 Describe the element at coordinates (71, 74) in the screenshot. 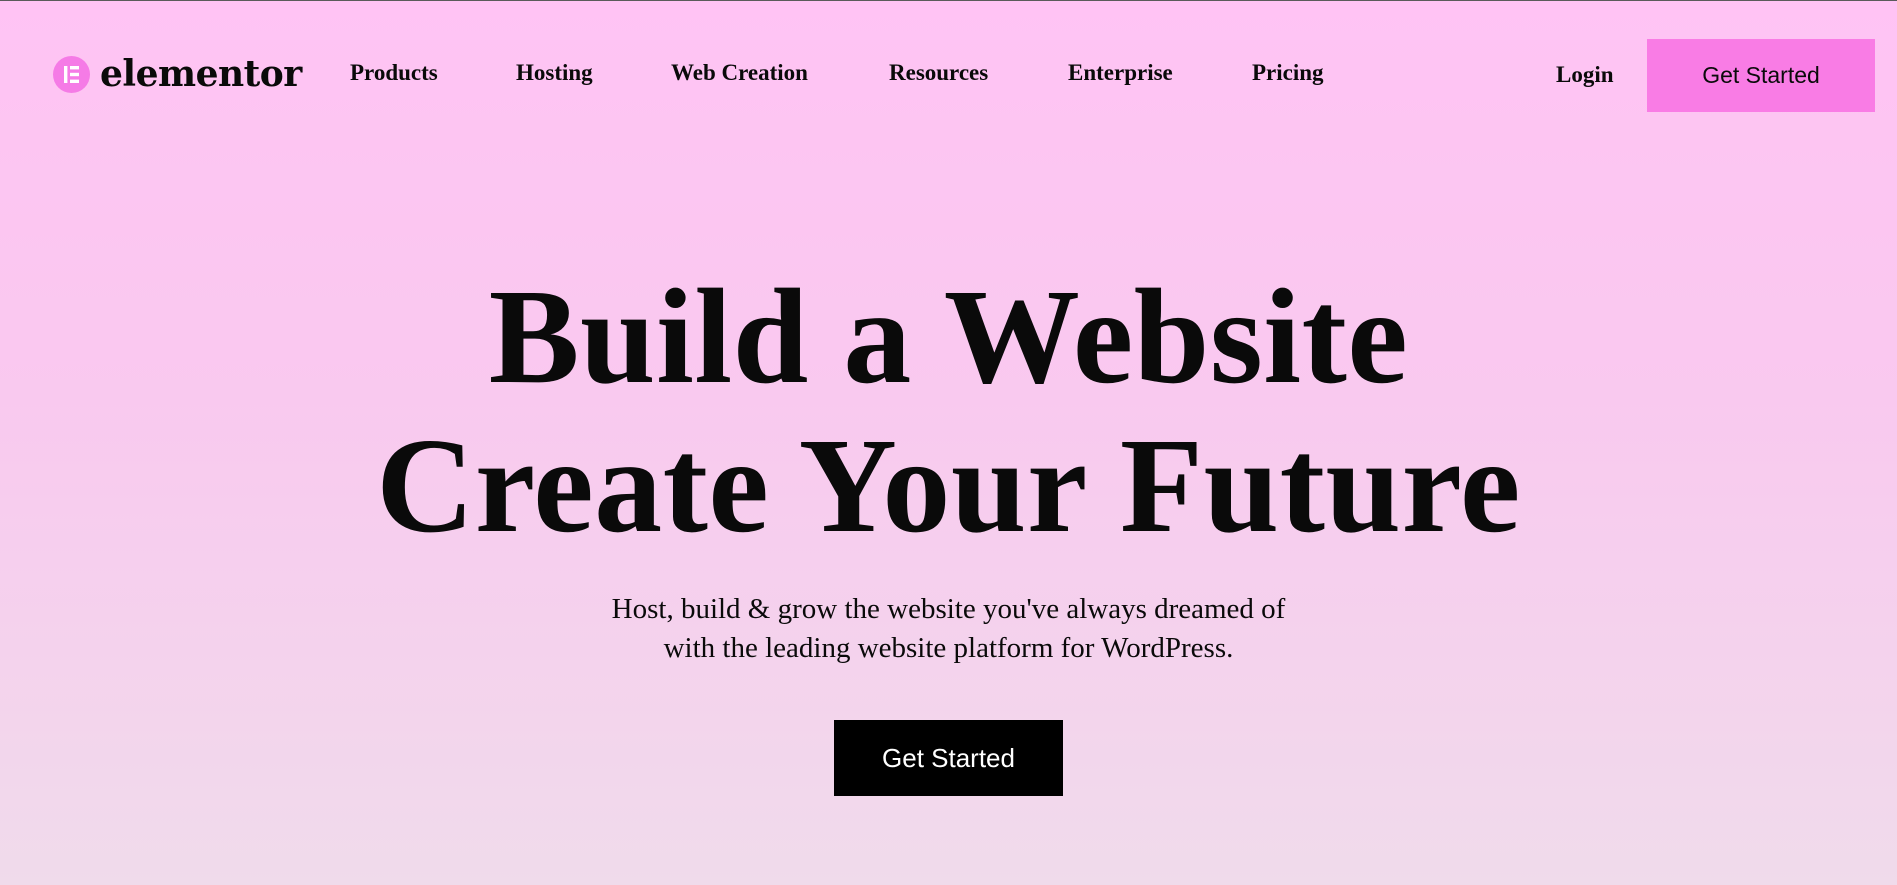

I see `elementor-logo-icon` at that location.